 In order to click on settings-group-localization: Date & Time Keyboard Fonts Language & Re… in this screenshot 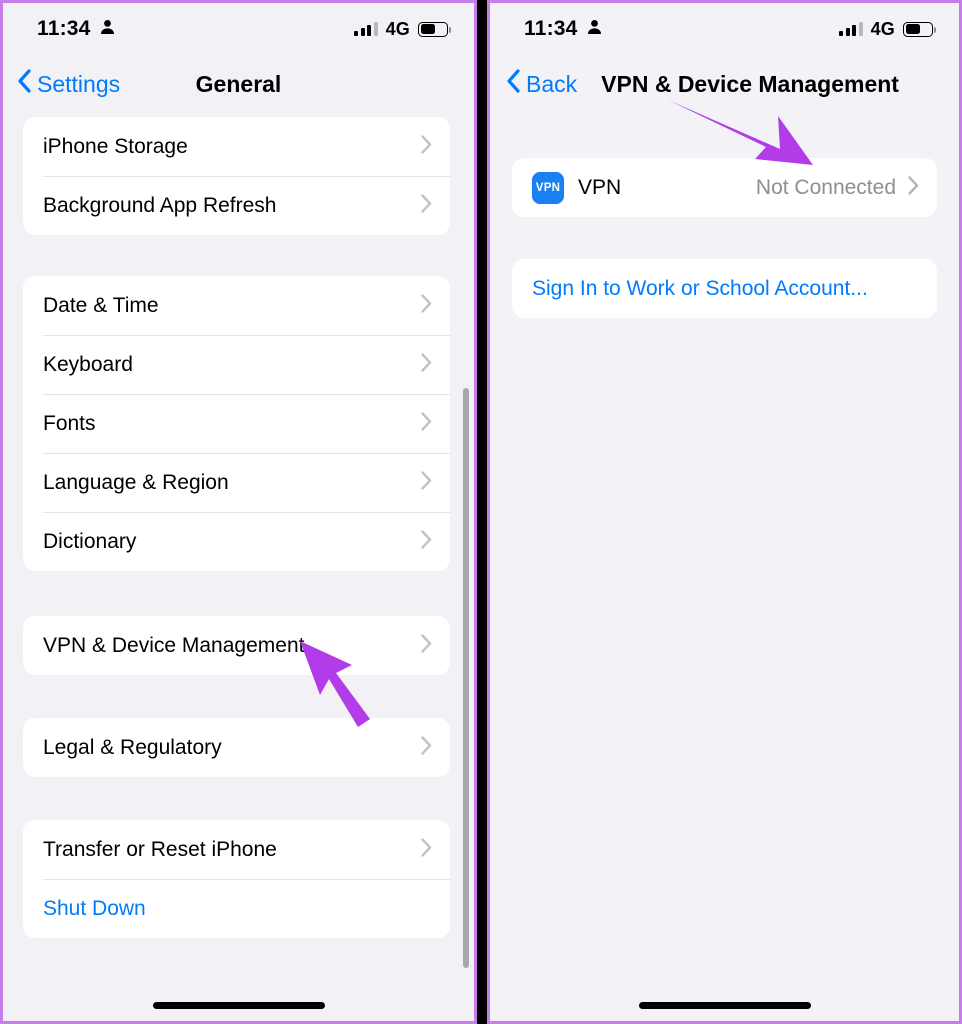, I will do `click(236, 423)`.